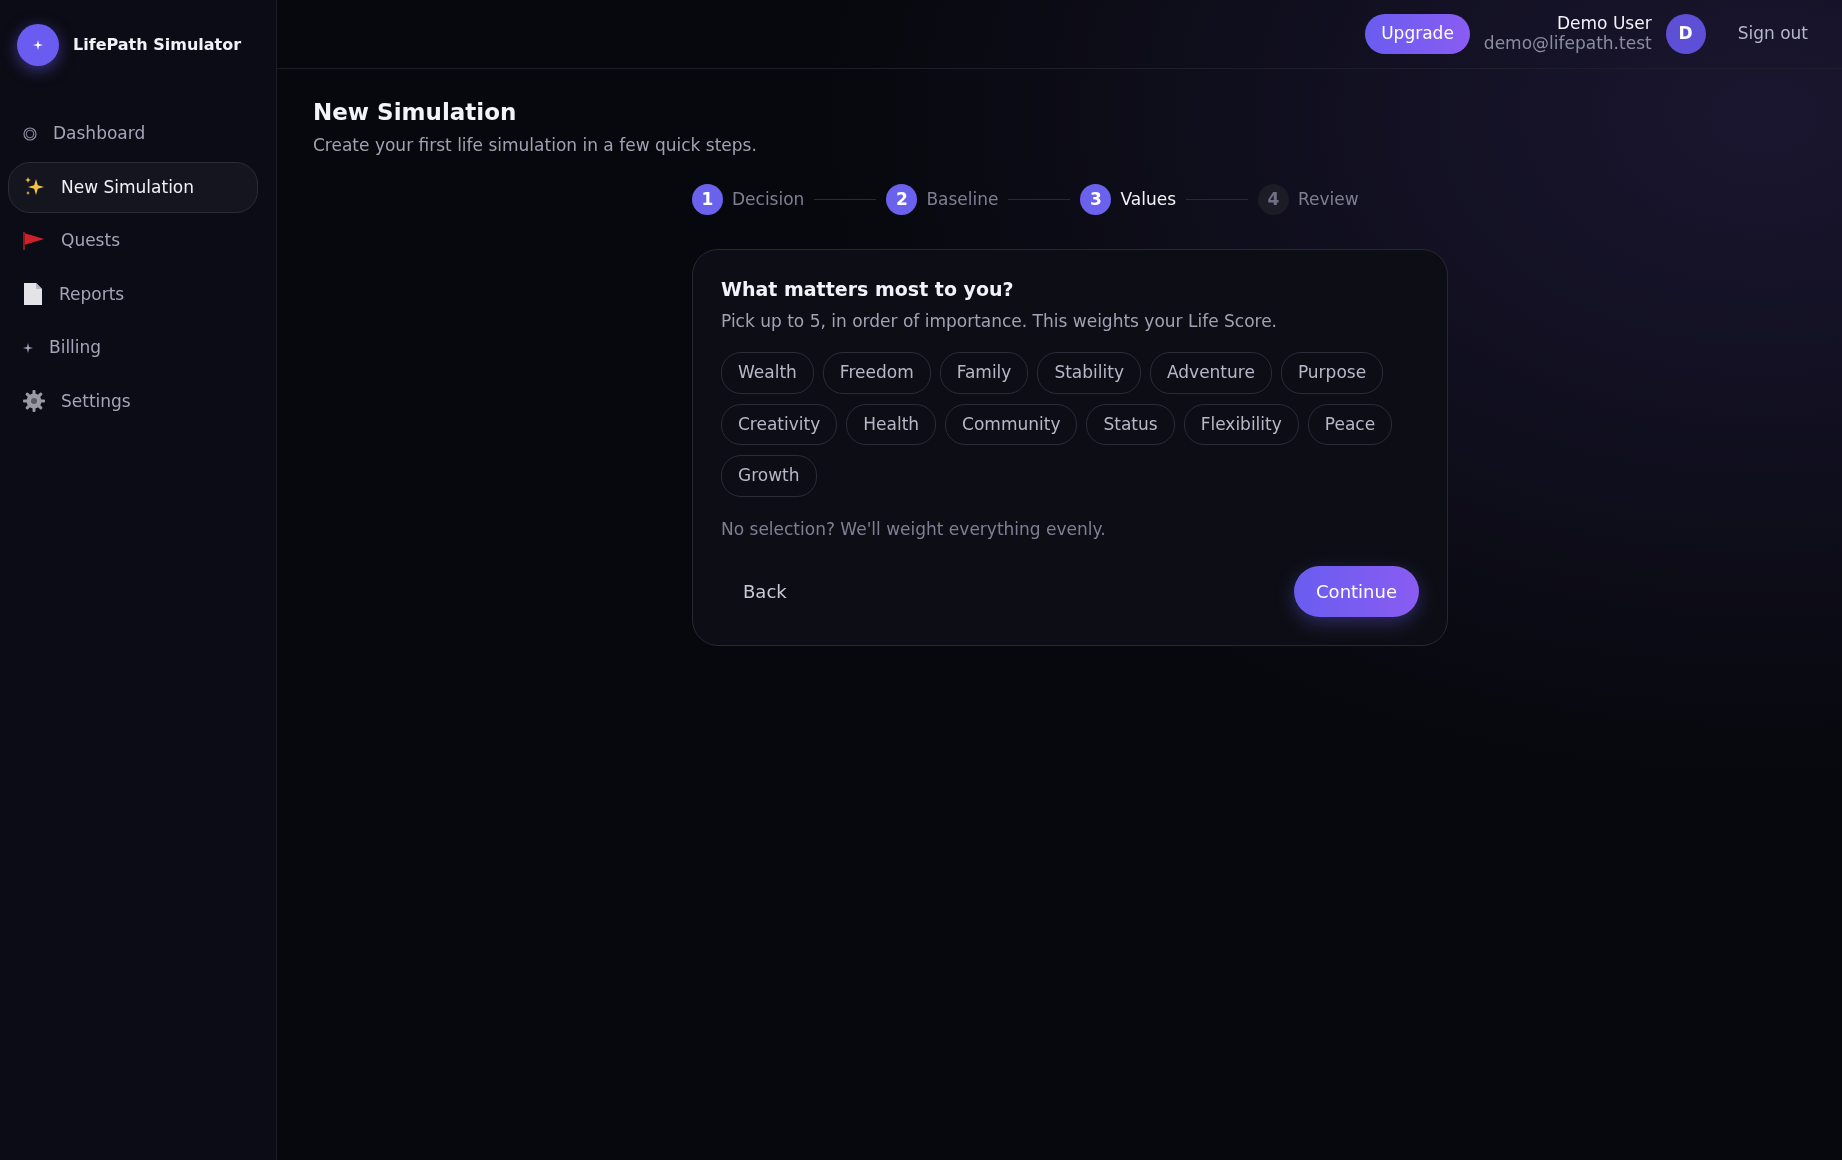 Image resolution: width=1842 pixels, height=1160 pixels. Describe the element at coordinates (157, 45) in the screenshot. I see `app-title: LifePath Simulator` at that location.